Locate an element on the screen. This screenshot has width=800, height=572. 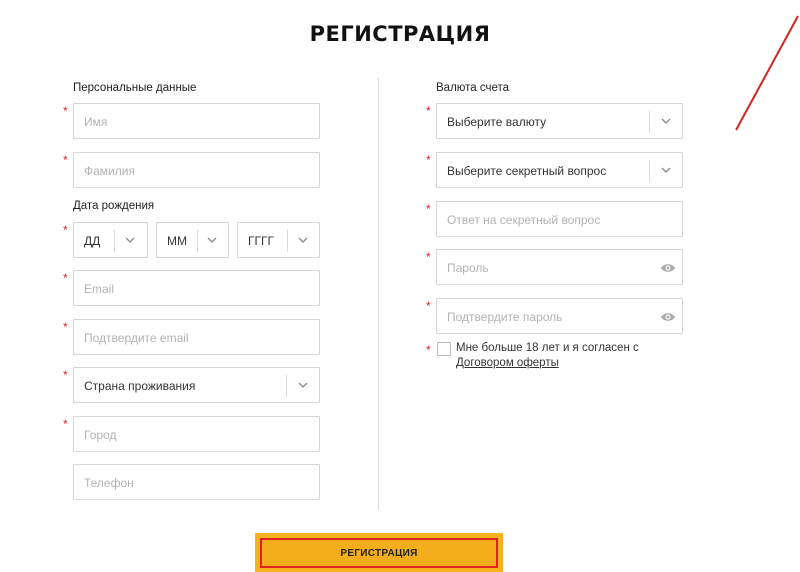
offer-agreement-link: Договором оферты is located at coordinates (507, 363).